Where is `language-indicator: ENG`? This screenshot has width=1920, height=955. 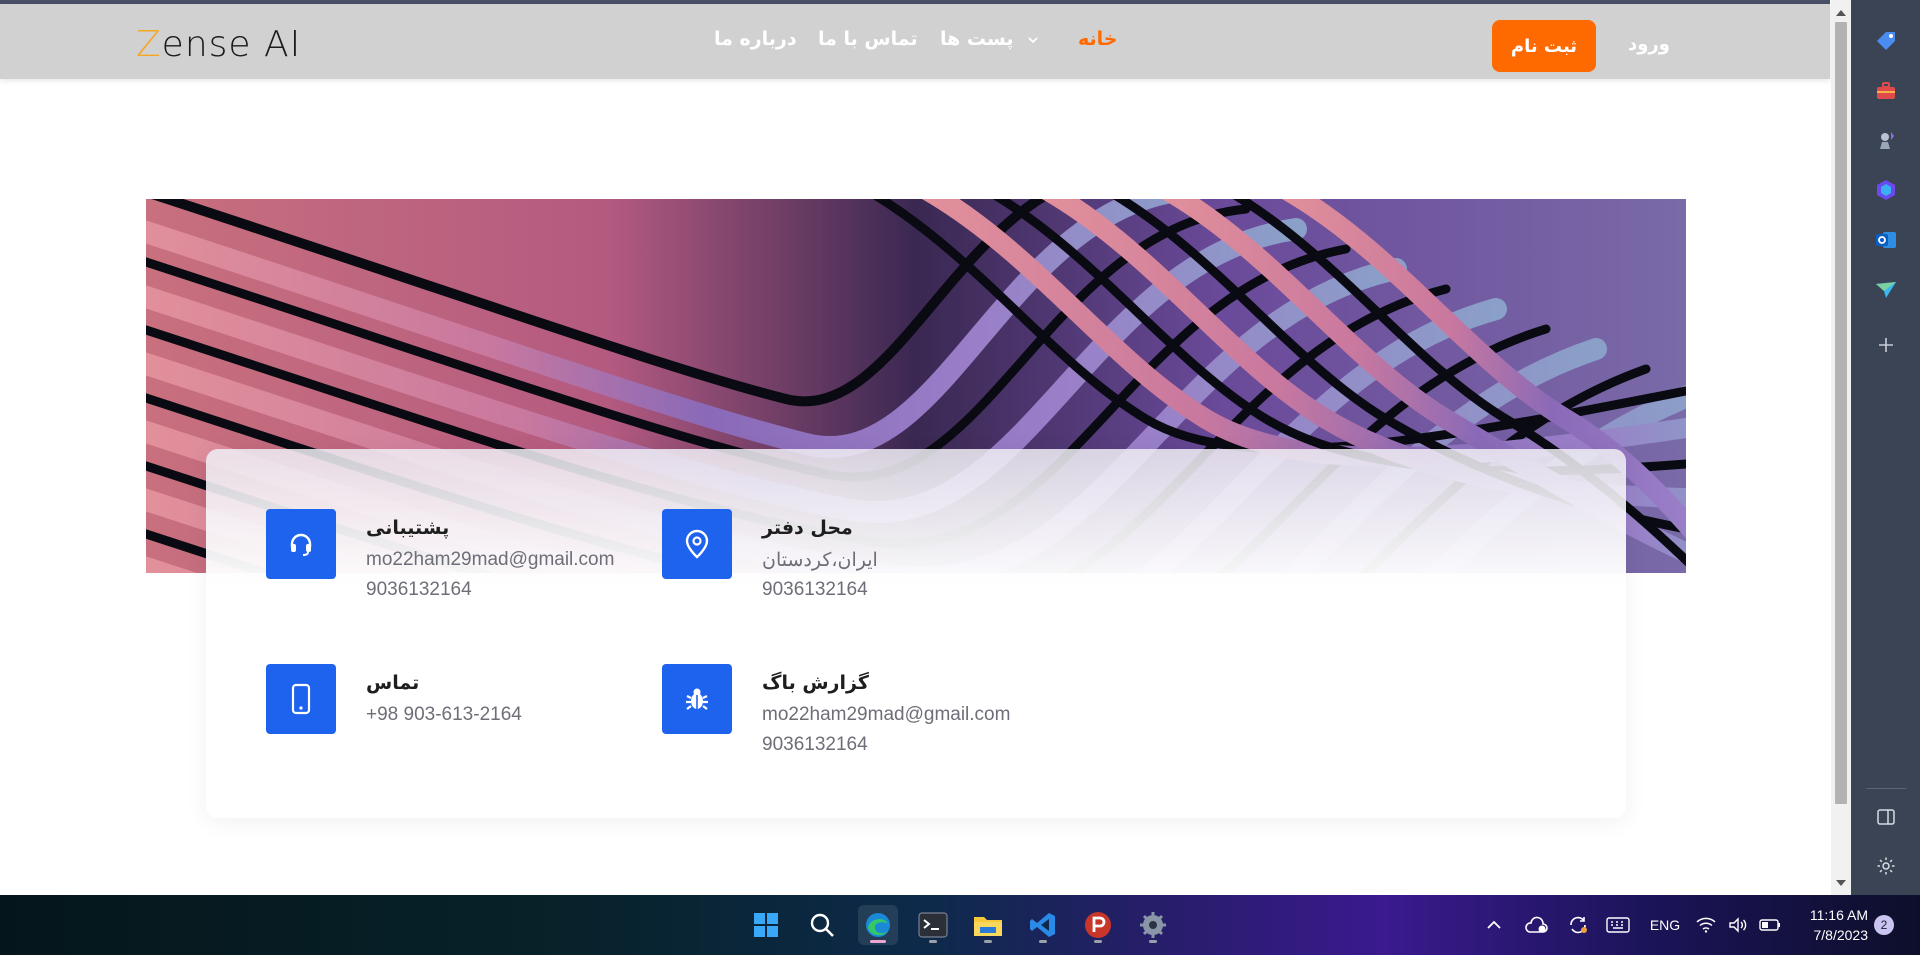
language-indicator: ENG is located at coordinates (1665, 925).